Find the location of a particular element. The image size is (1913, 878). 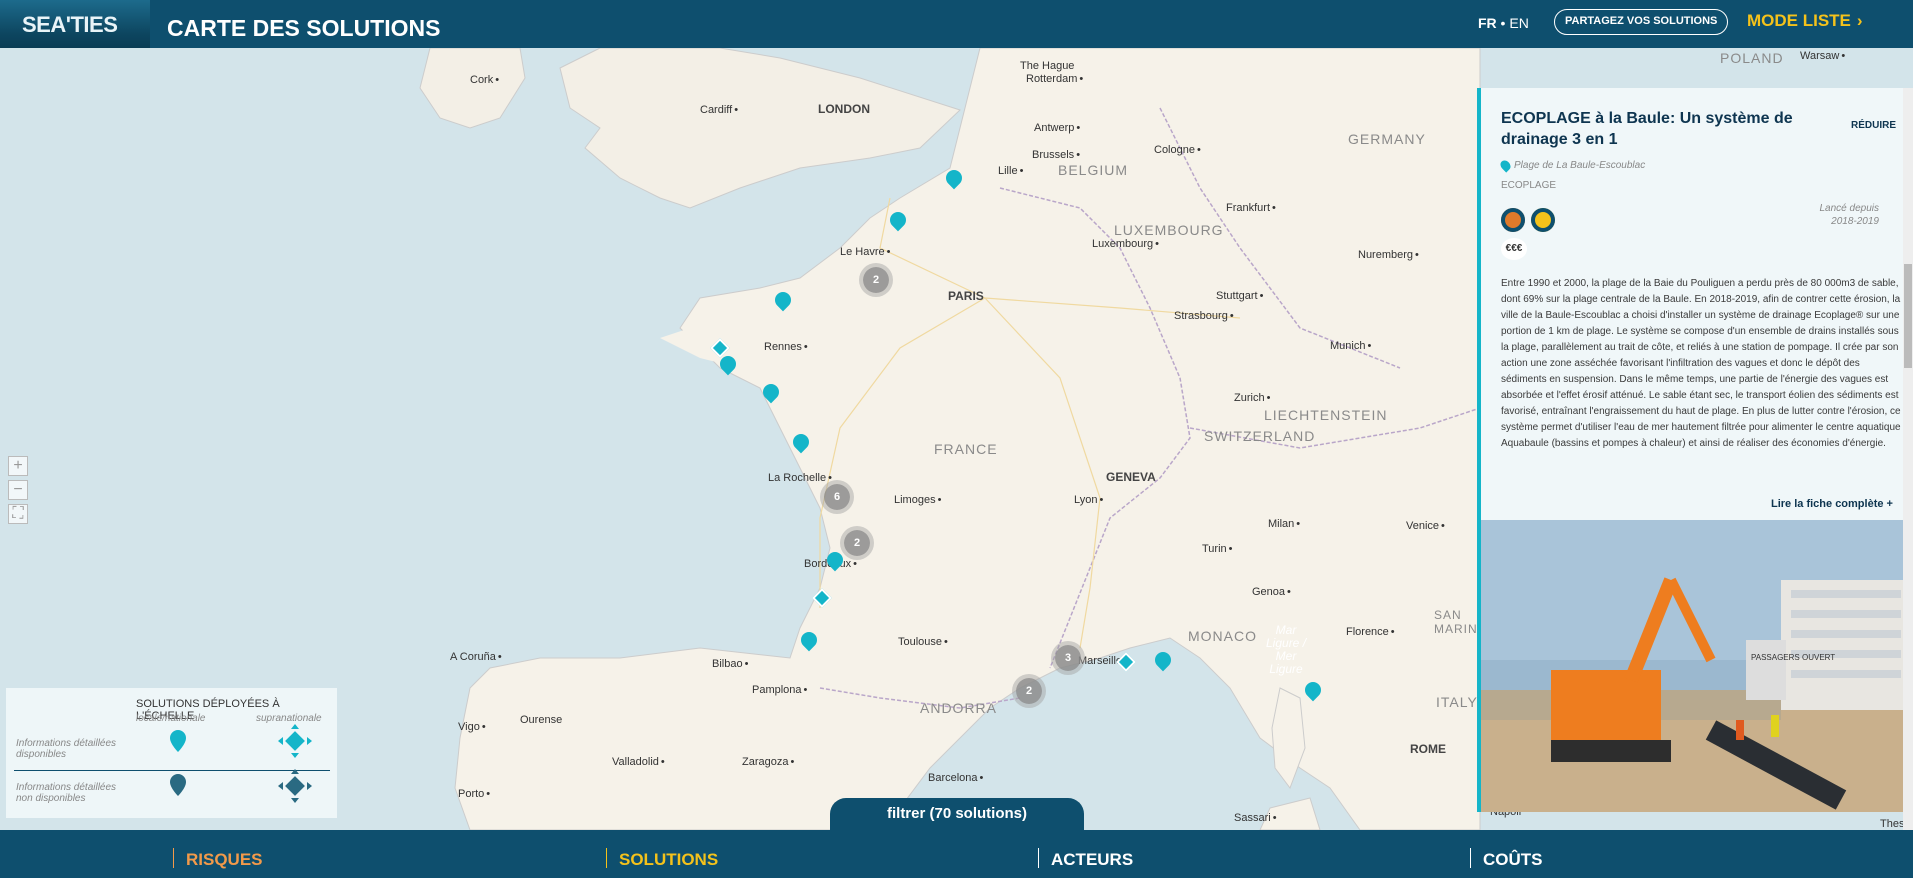

panel-scrollbar is located at coordinates (1908, 459).